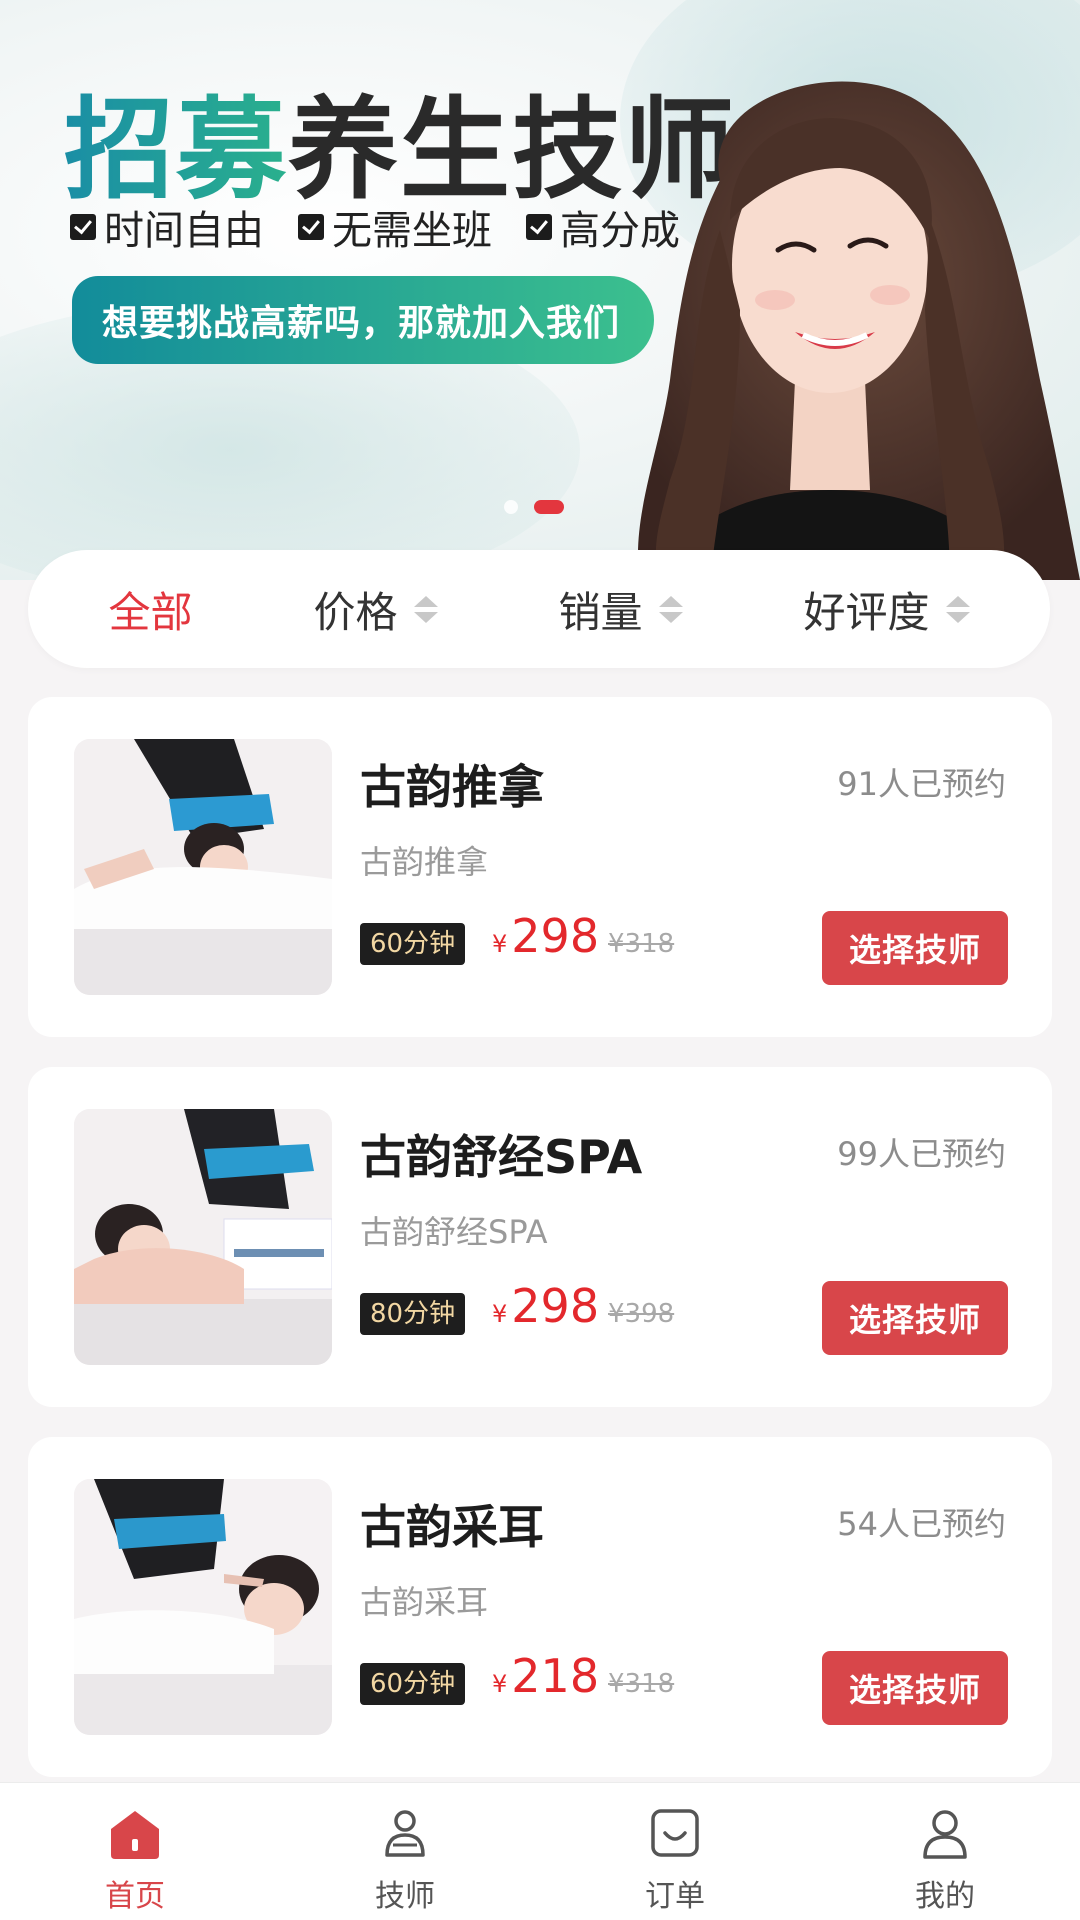 Image resolution: width=1080 pixels, height=1920 pixels. What do you see at coordinates (184, 231) in the screenshot?
I see `feature-label: 时间自由` at bounding box center [184, 231].